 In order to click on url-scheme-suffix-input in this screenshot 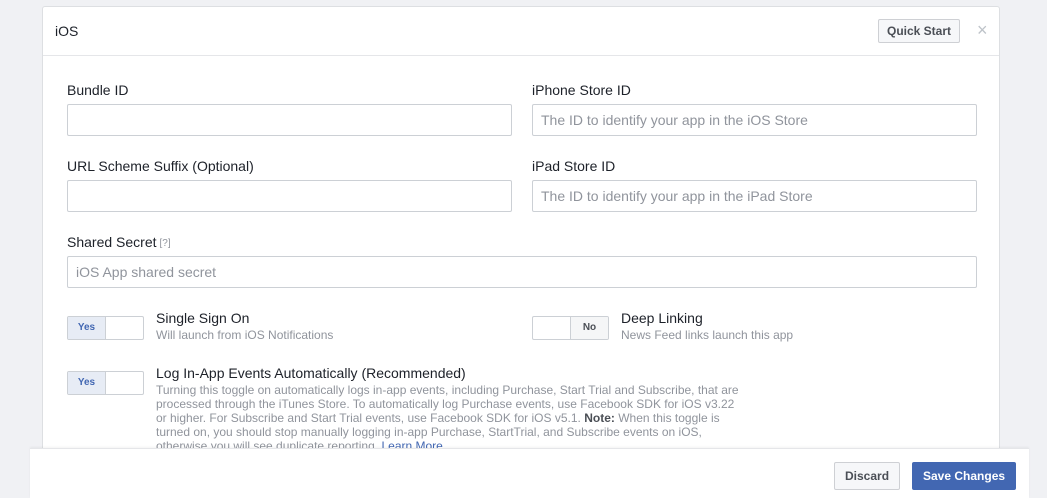, I will do `click(289, 196)`.